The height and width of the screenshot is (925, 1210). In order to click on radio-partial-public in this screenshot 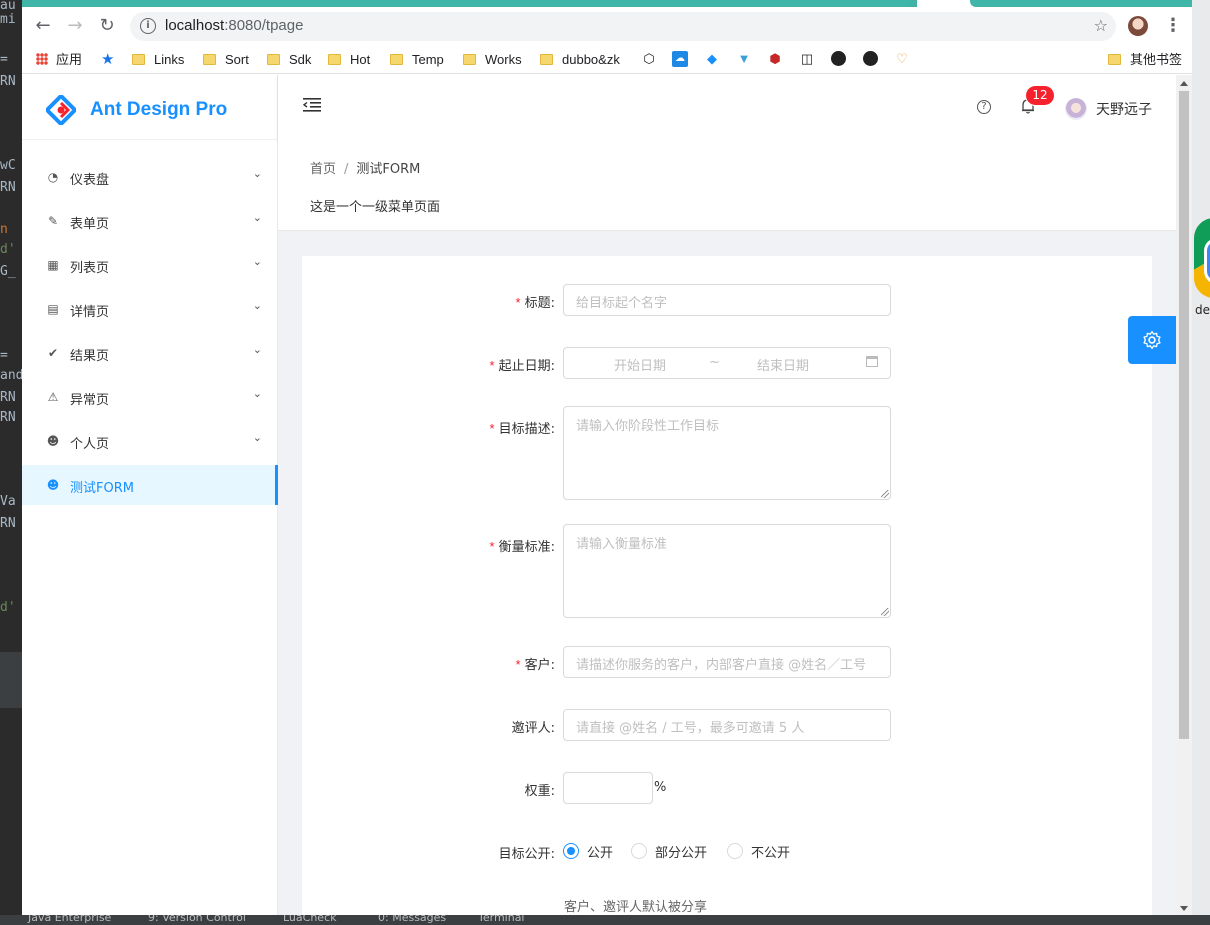, I will do `click(639, 851)`.